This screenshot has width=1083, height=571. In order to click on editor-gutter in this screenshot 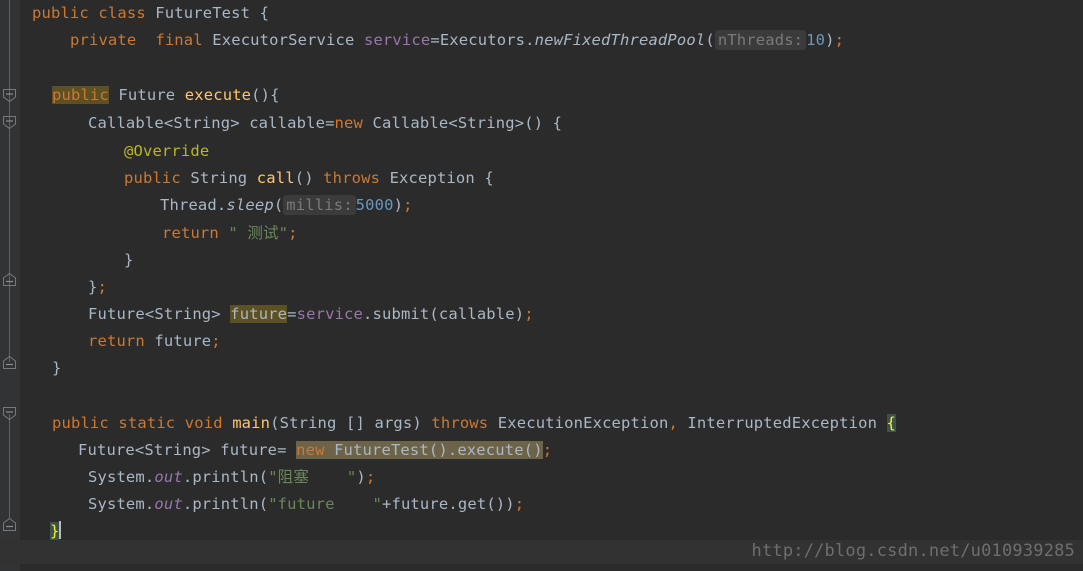, I will do `click(10, 285)`.